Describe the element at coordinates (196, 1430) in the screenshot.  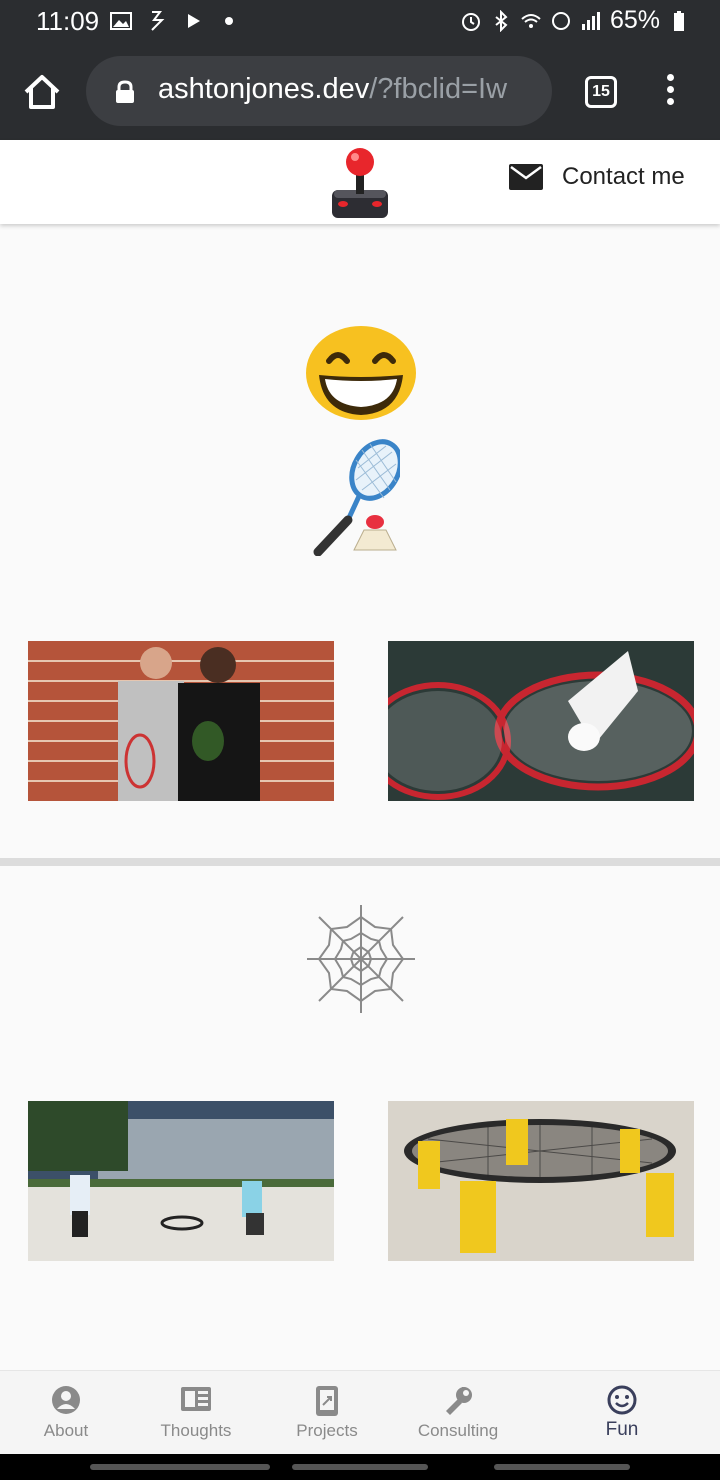
I see `nav-label: Thoughts` at that location.